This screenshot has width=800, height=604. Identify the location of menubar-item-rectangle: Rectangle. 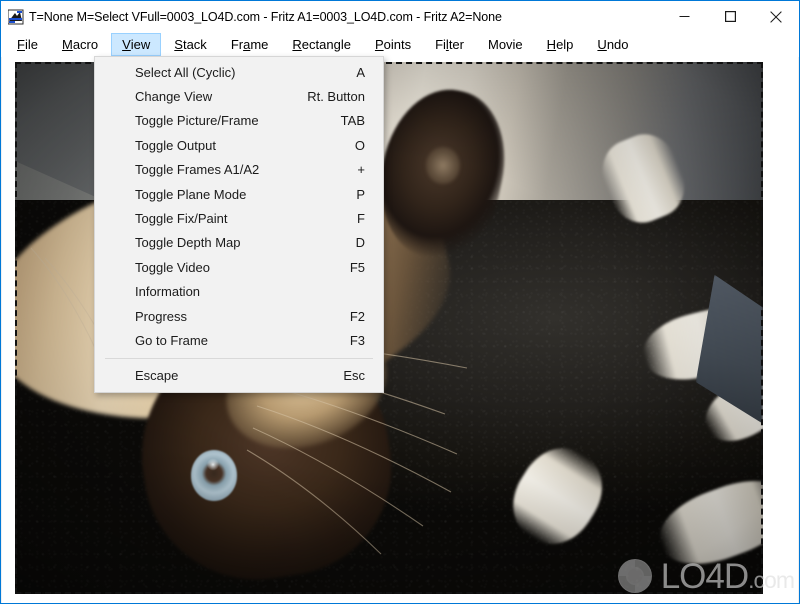
(321, 44).